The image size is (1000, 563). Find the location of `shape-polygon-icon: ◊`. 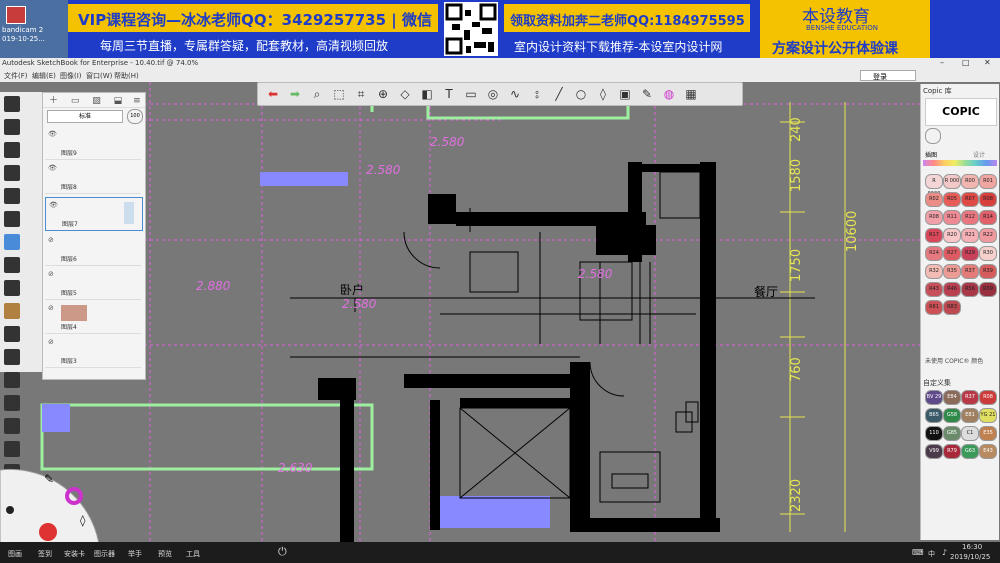

shape-polygon-icon: ◊ is located at coordinates (603, 94).